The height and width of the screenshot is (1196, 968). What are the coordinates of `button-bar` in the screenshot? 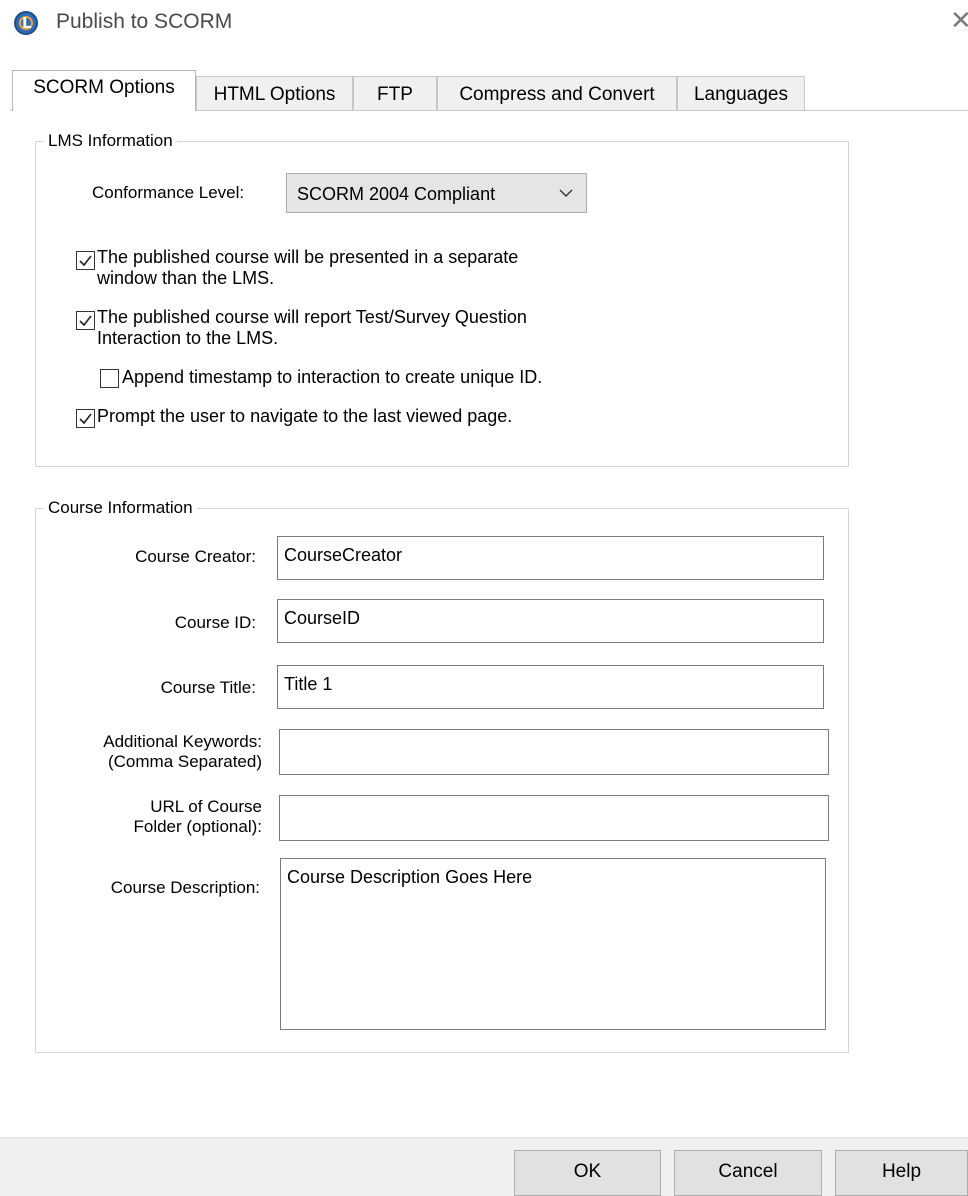 It's located at (484, 1167).